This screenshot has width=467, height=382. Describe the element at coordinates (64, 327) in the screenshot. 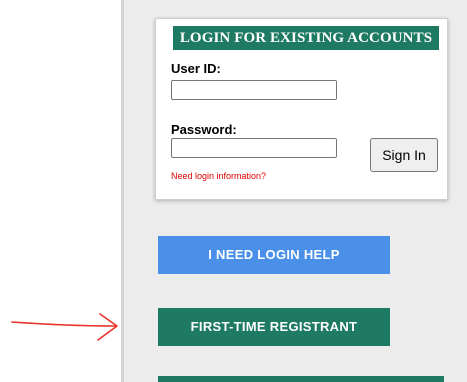

I see `hand-drawn-arrow-icon` at that location.